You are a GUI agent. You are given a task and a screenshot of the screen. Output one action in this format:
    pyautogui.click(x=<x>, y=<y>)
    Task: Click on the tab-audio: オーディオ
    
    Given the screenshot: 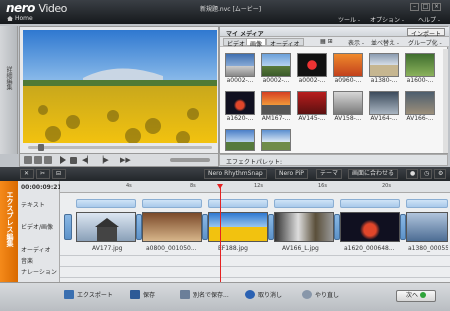 What is the action you would take?
    pyautogui.click(x=285, y=43)
    